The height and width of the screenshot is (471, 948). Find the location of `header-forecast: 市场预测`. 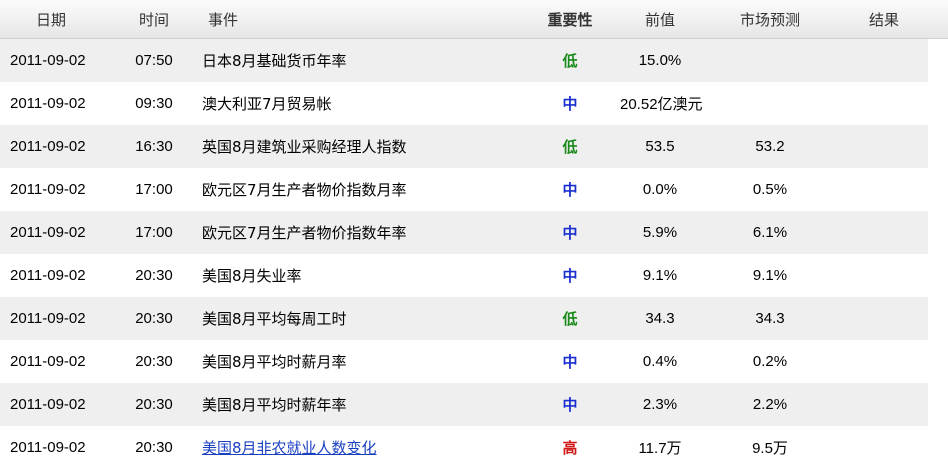

header-forecast: 市场预测 is located at coordinates (769, 19).